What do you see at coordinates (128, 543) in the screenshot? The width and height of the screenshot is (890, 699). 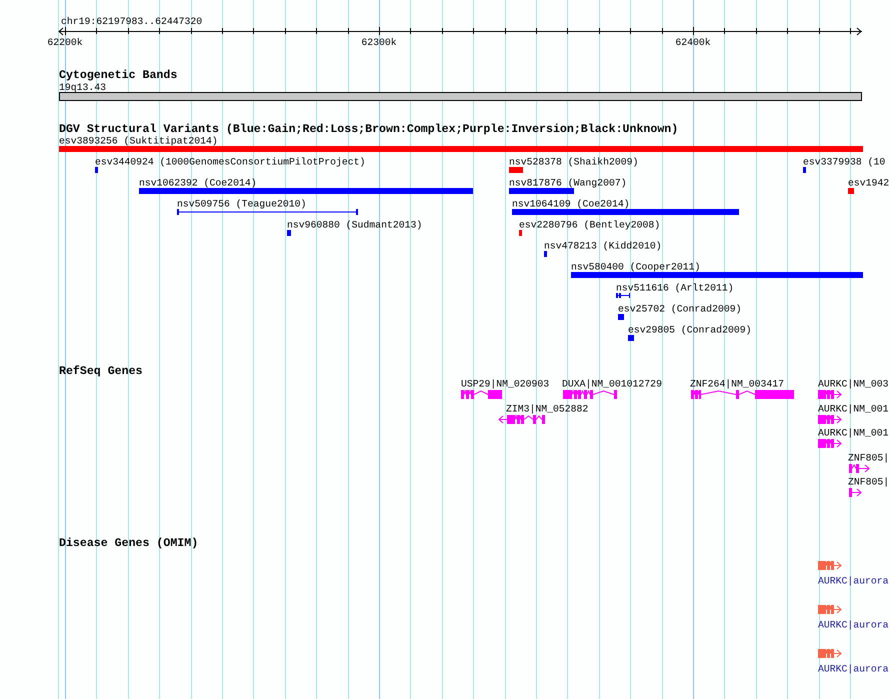 I see `track-title: Disease Genes (OMIM)` at bounding box center [128, 543].